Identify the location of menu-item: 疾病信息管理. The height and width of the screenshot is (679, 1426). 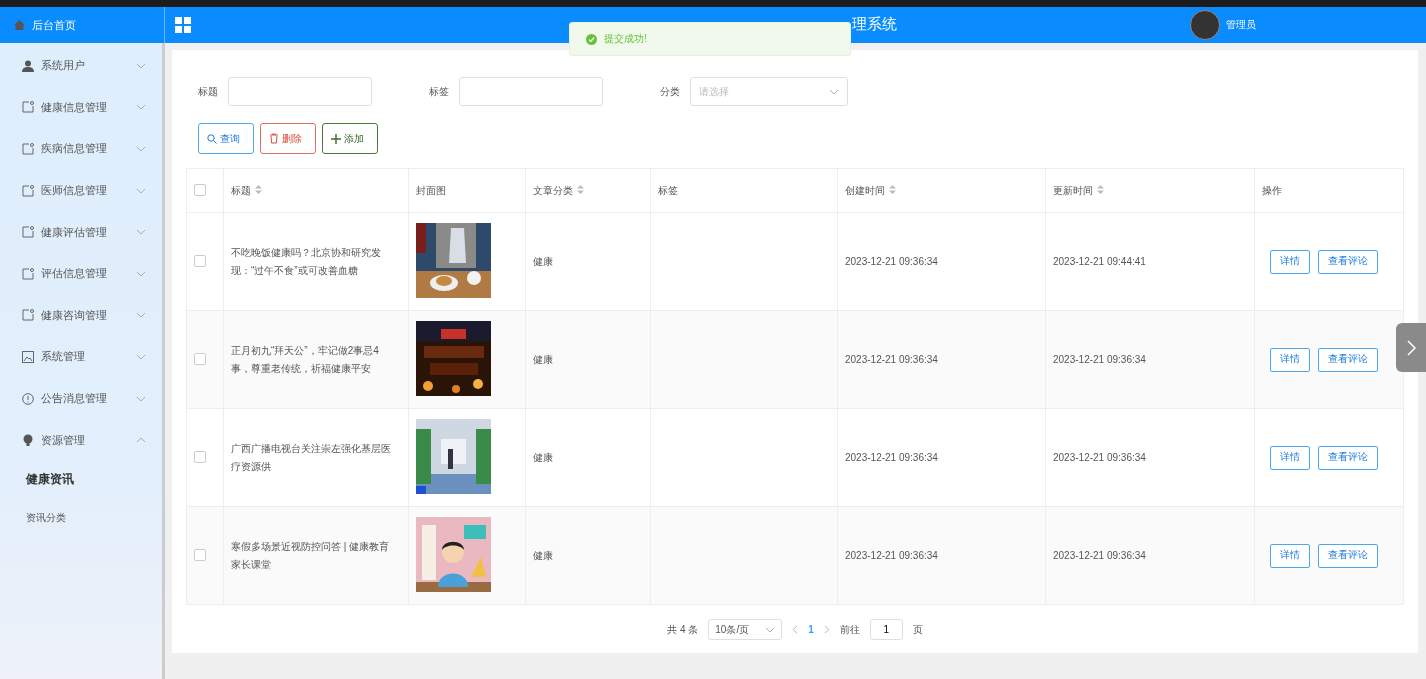
(81, 149).